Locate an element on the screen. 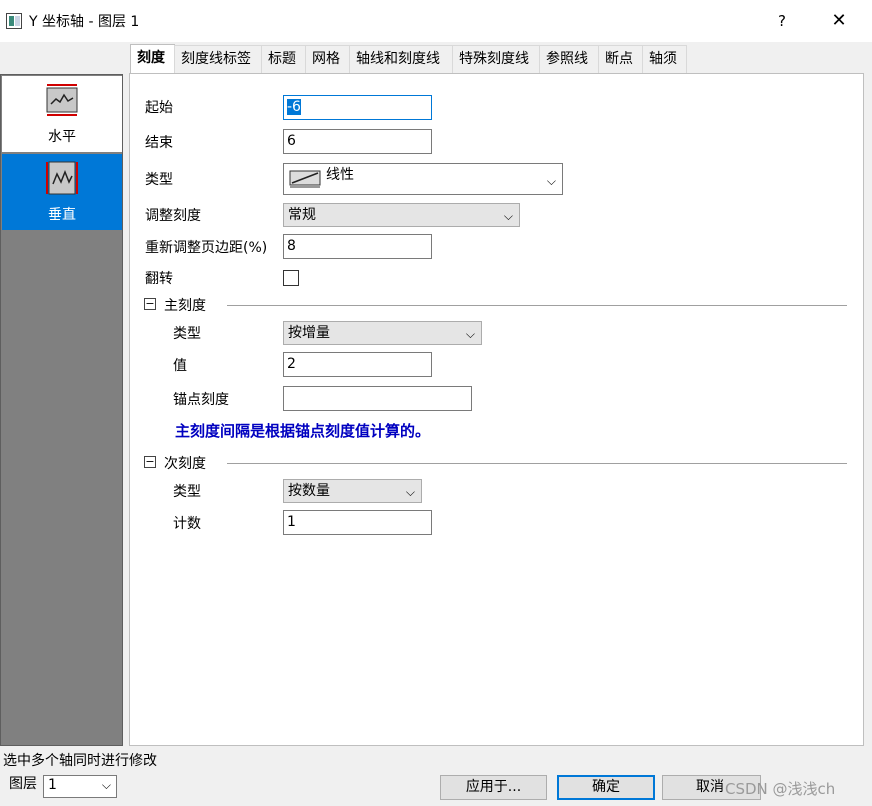 The image size is (872, 806). ok-button: 确定 is located at coordinates (606, 787).